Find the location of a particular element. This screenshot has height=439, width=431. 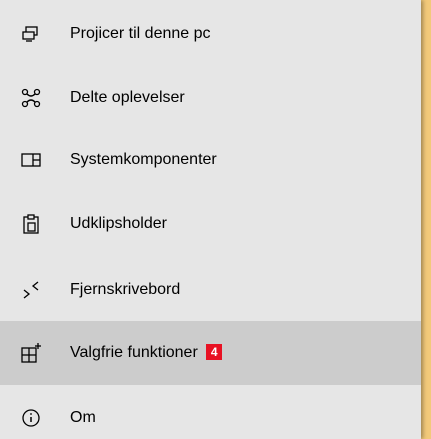

nav-item-project-to-this-pc: Projicer til denne pc is located at coordinates (210, 34).